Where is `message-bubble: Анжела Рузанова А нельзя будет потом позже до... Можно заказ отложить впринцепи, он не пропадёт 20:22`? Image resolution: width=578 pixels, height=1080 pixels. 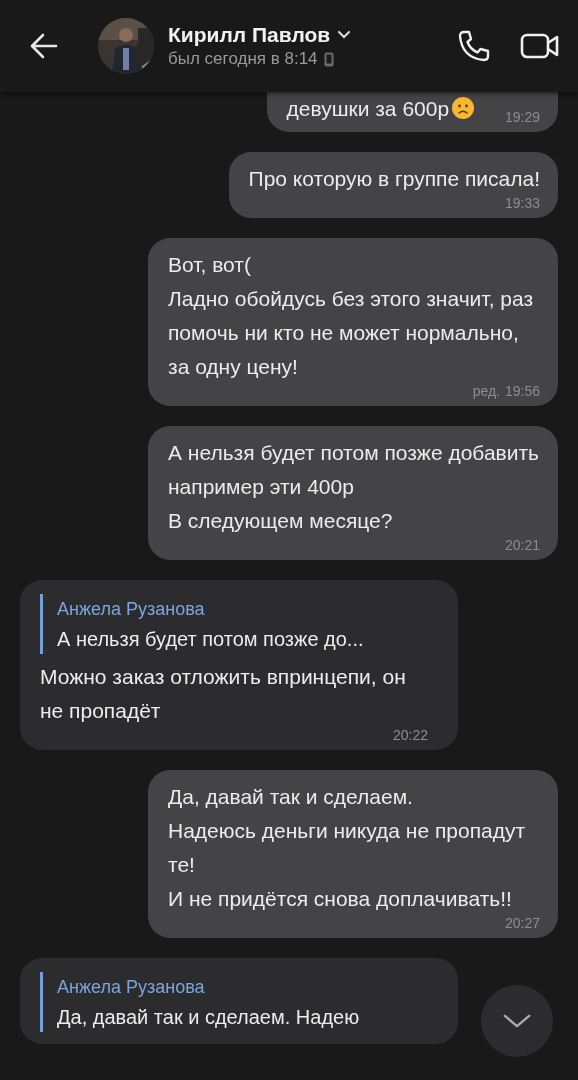
message-bubble: Анжела Рузанова А нельзя будет потом позже до... Можно заказ отложить впринцепи, он не пропадёт 20:22 is located at coordinates (239, 665).